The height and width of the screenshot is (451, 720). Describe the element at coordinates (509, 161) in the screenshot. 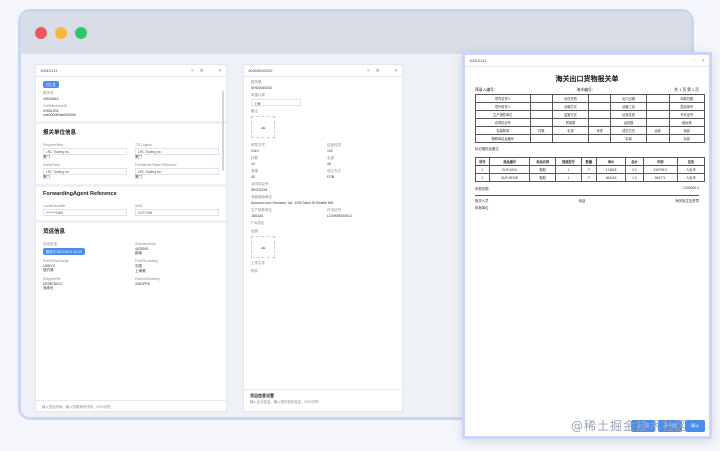

I see `column-header: 商品编号` at that location.